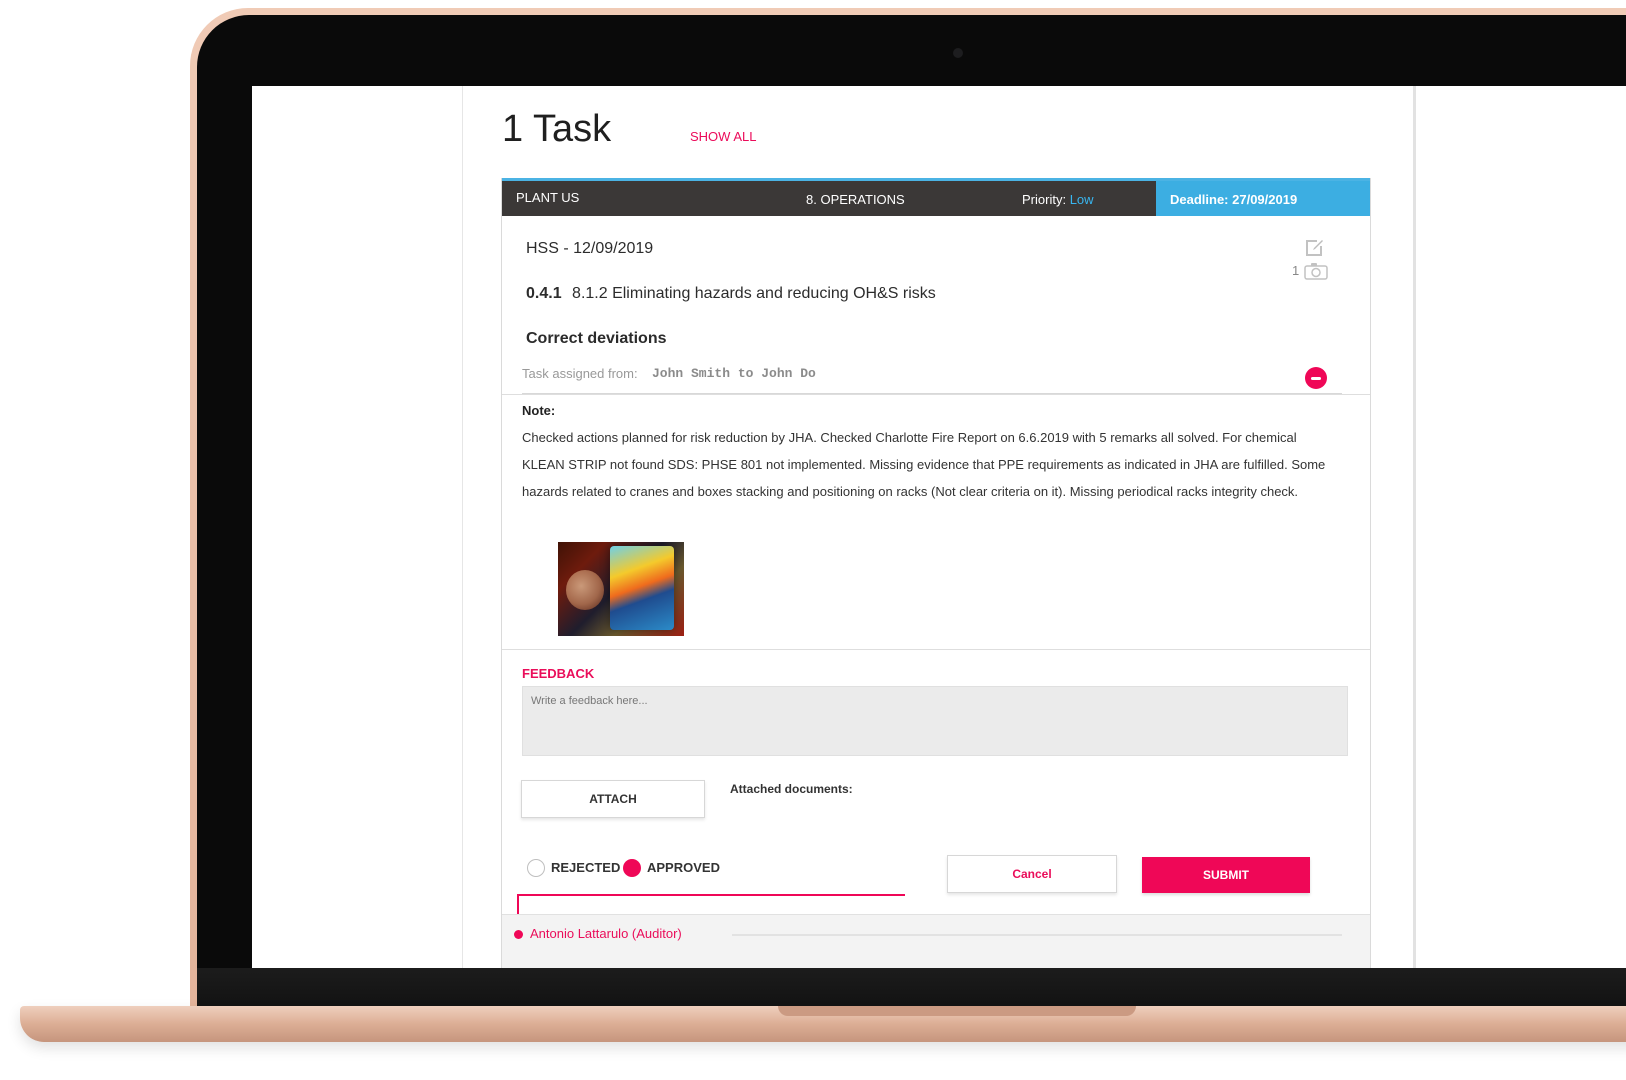  Describe the element at coordinates (957, 1011) in the screenshot. I see `laptop-notch` at that location.